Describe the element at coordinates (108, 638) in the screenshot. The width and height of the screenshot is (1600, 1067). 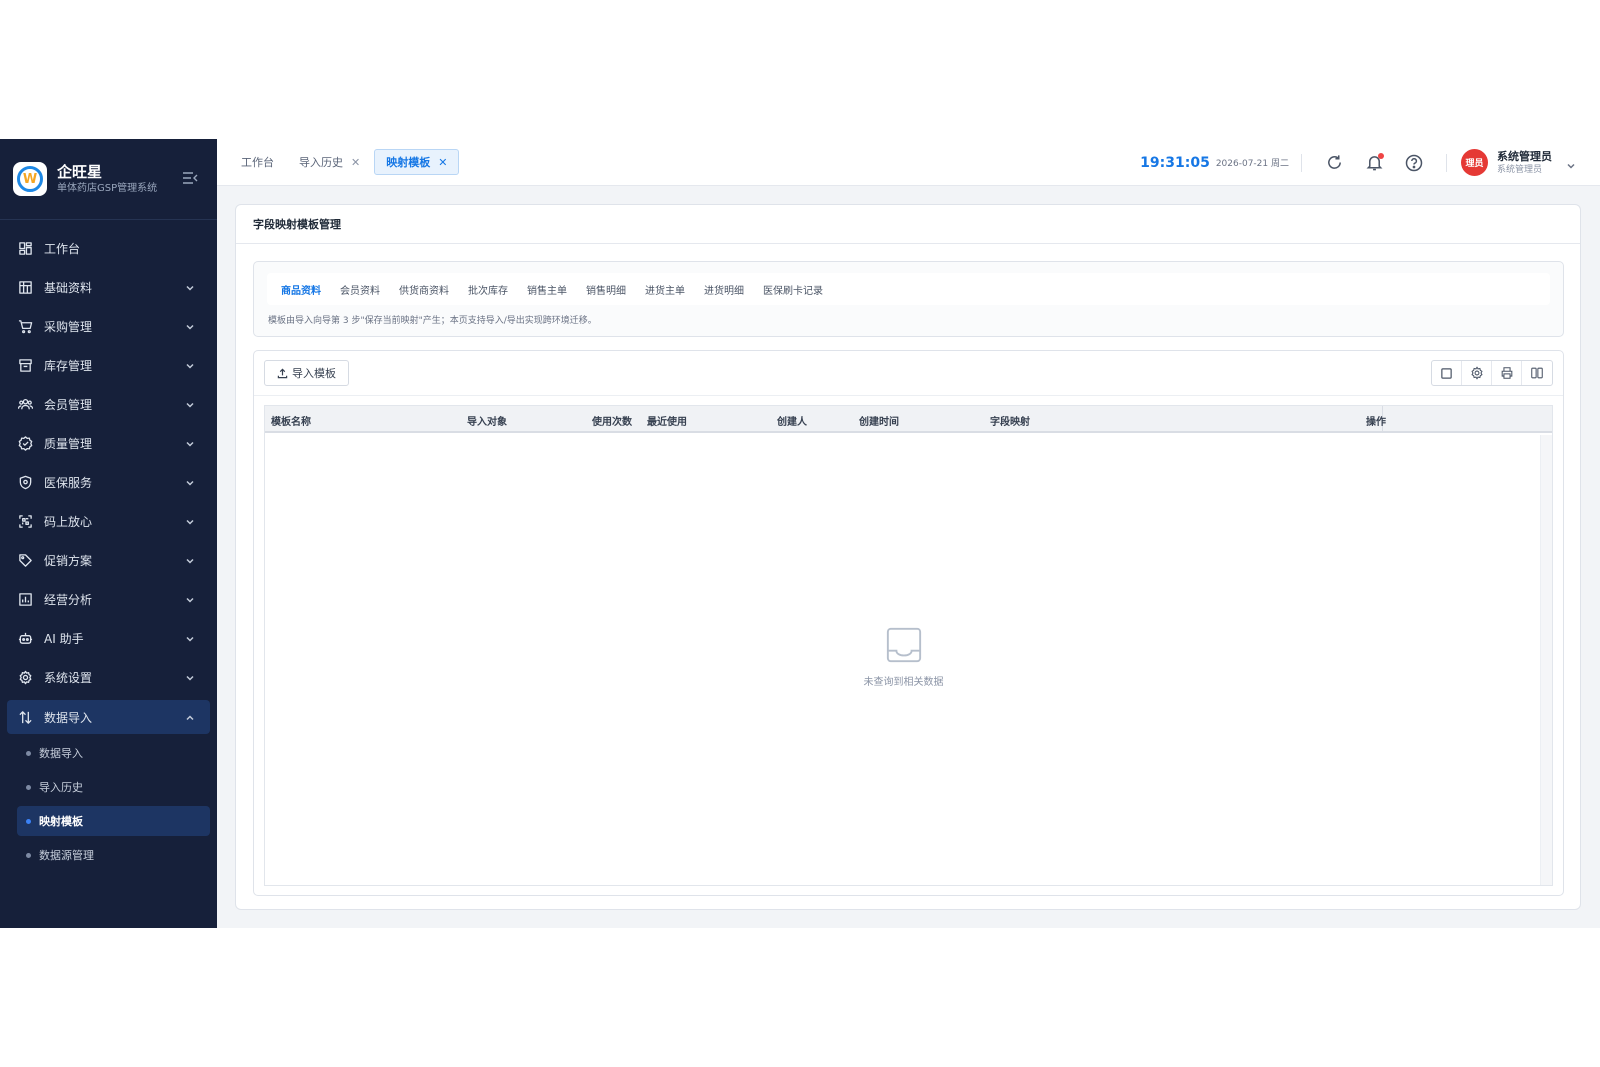
I see `sidebar-item-10: AI 助手` at that location.